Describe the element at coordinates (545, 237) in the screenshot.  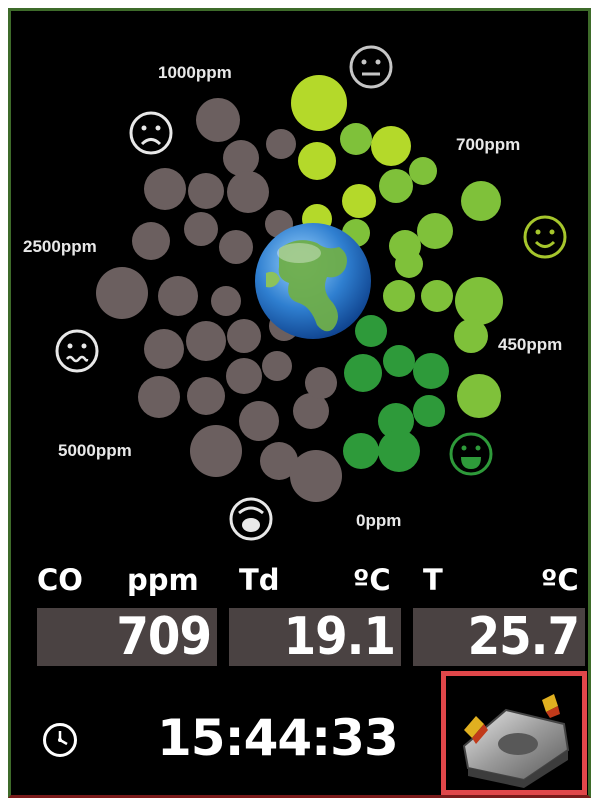
I see `smile-face-icon` at that location.